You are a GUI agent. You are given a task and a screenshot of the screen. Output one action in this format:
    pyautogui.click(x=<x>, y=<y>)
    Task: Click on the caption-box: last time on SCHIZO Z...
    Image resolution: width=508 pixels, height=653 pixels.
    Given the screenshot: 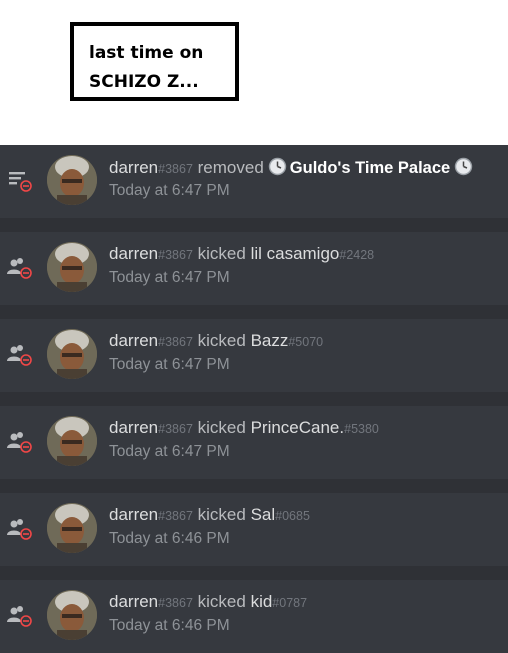 What is the action you would take?
    pyautogui.click(x=154, y=61)
    